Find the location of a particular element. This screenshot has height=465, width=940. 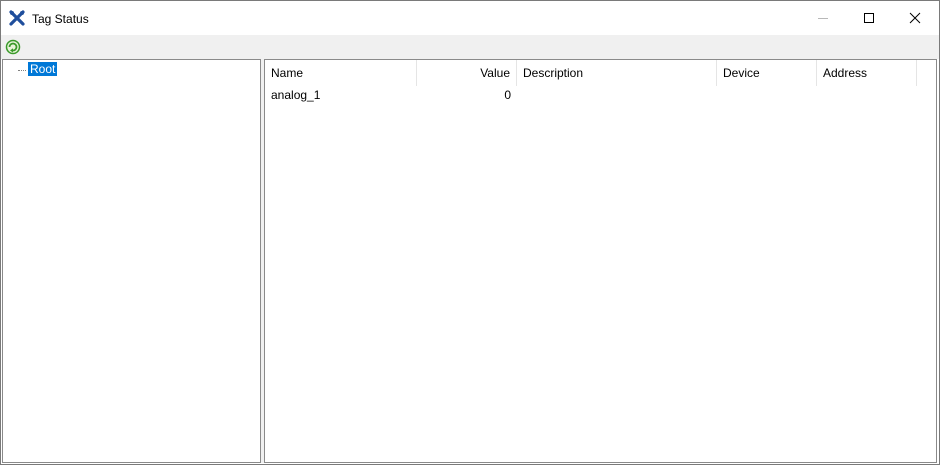

cell-name: analog_1 is located at coordinates (296, 95).